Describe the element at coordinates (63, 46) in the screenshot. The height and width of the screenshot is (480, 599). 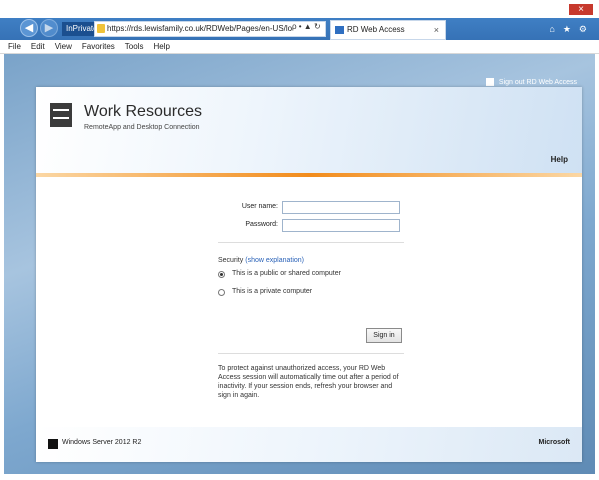
I see `menu-view: View` at that location.